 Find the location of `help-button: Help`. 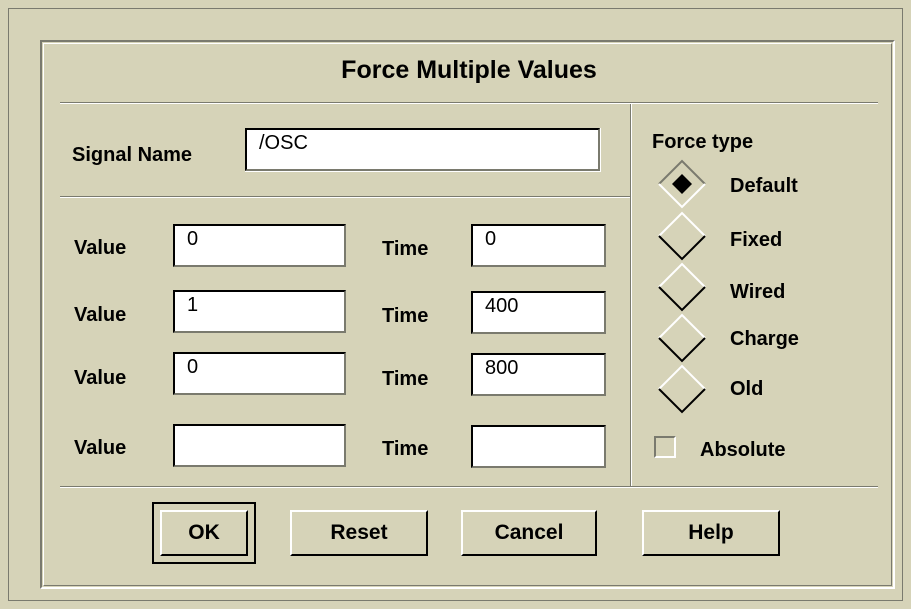

help-button: Help is located at coordinates (711, 533).